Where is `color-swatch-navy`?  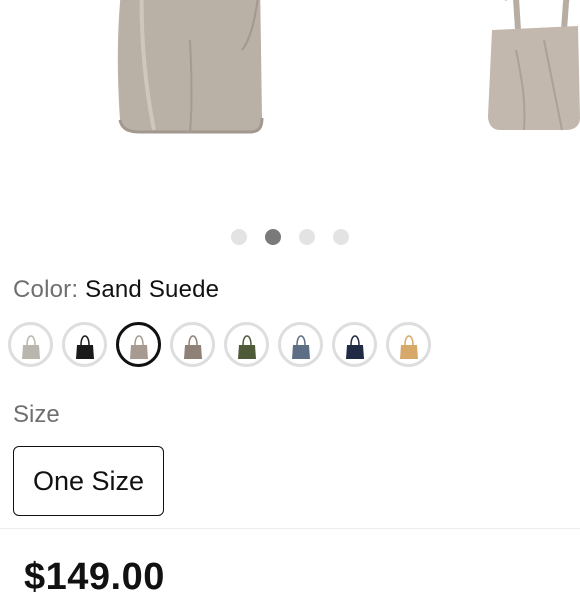 color-swatch-navy is located at coordinates (354, 344).